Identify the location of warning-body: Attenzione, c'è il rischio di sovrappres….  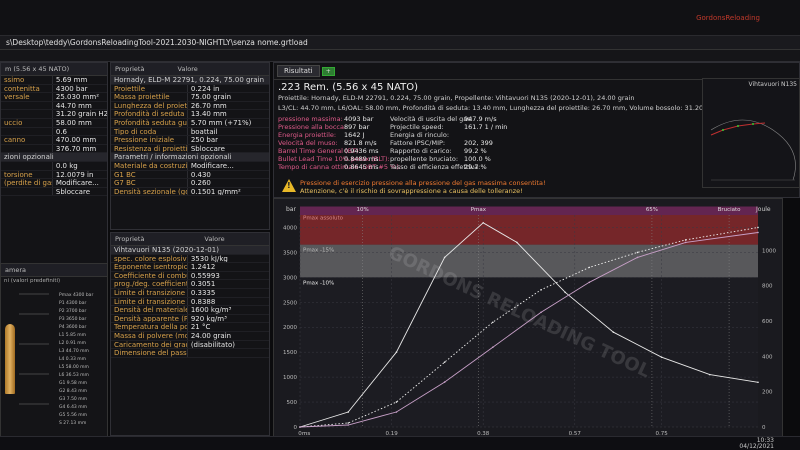
(411, 191).